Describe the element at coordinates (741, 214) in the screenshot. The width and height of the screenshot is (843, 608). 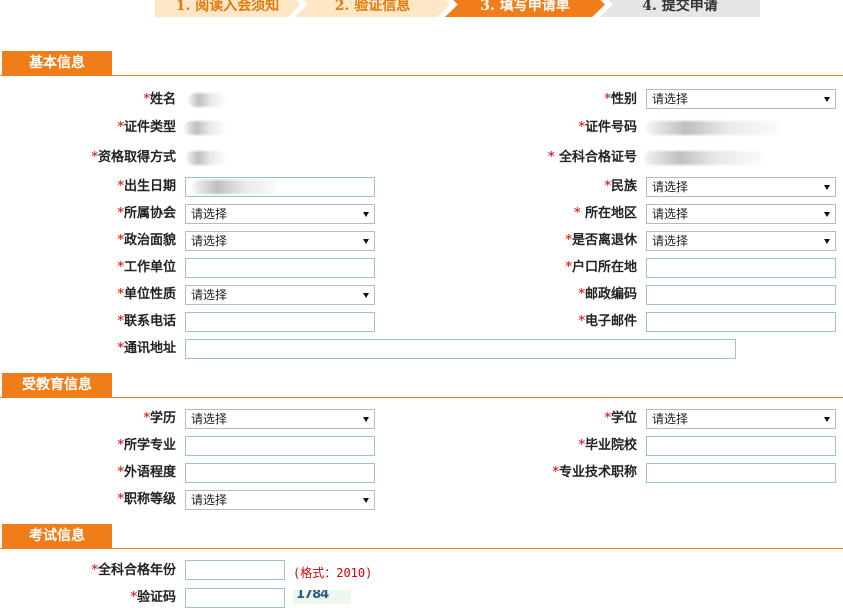
I see `region-select: 请选择` at that location.